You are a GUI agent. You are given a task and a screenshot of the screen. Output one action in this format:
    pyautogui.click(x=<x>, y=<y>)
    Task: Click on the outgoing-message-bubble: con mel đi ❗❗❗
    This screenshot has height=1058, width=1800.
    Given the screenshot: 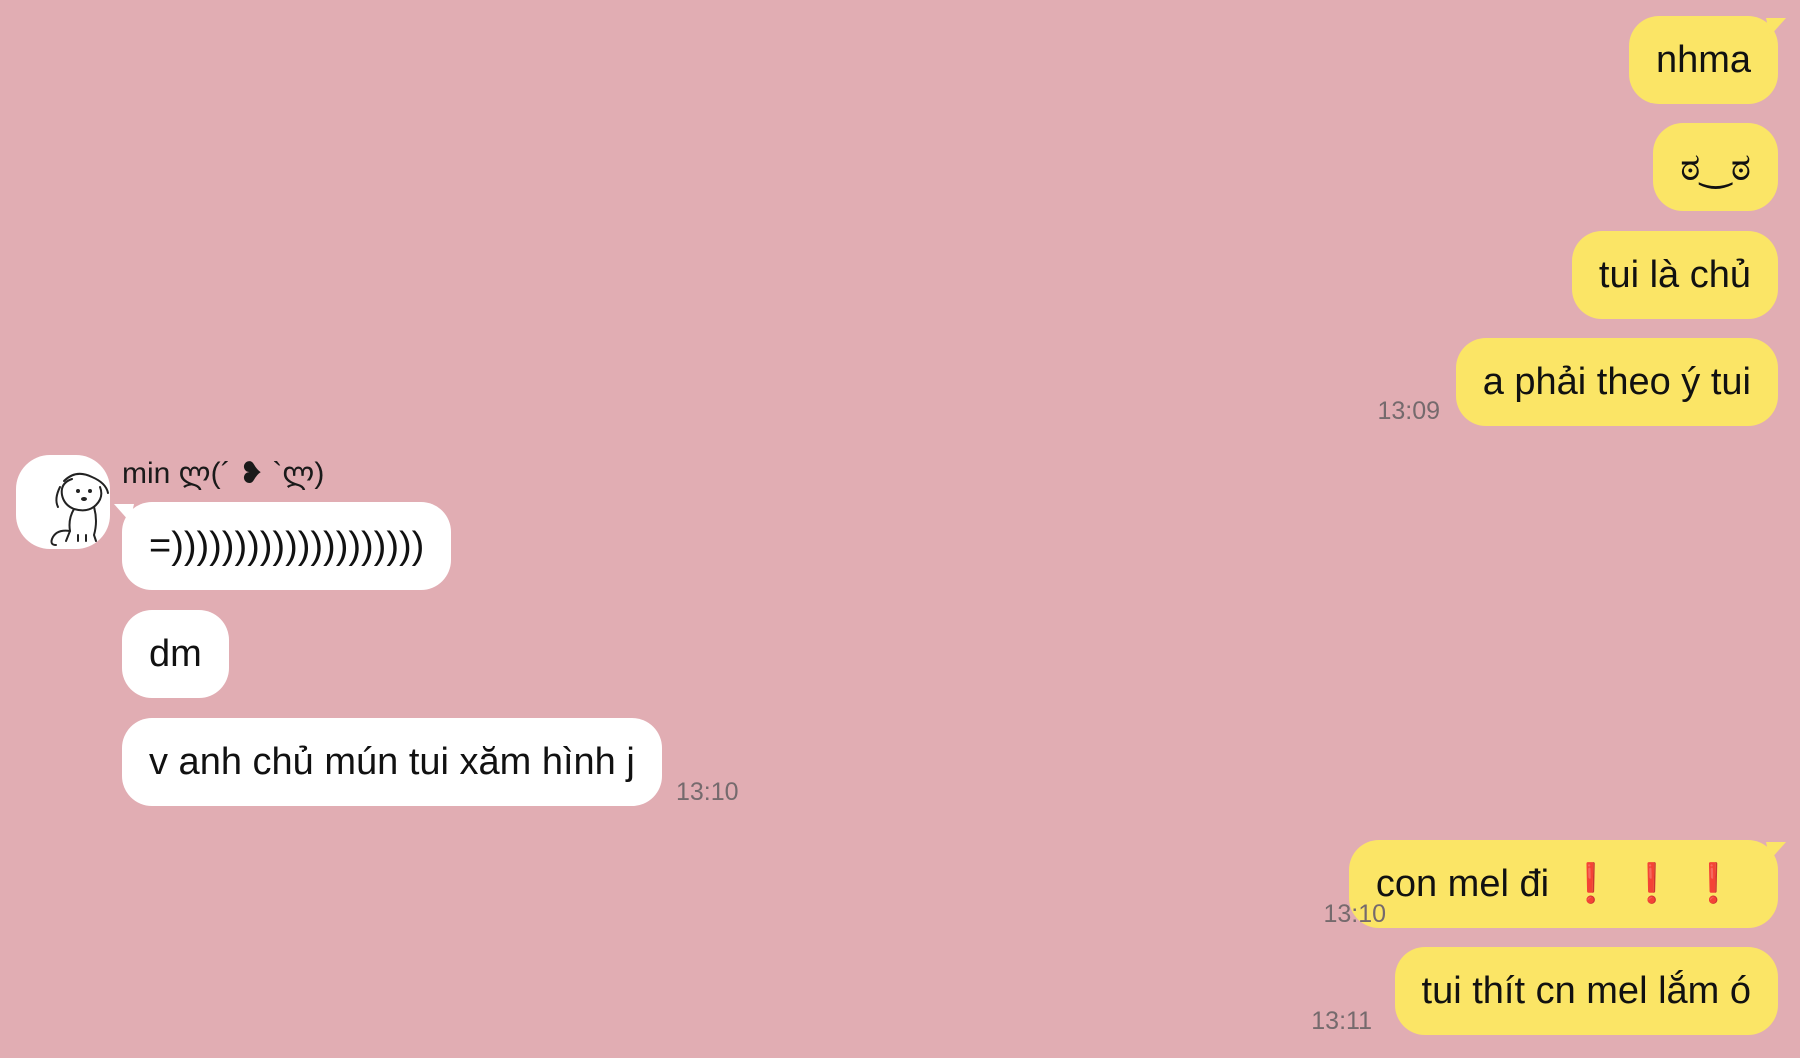 What is the action you would take?
    pyautogui.click(x=1563, y=884)
    